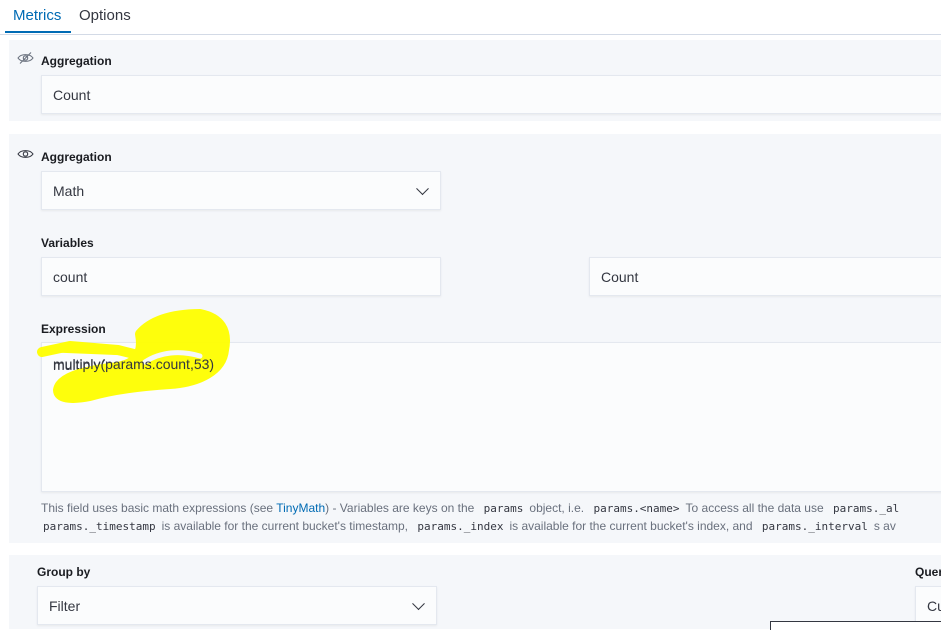  I want to click on eye-closed-icon, so click(25, 60).